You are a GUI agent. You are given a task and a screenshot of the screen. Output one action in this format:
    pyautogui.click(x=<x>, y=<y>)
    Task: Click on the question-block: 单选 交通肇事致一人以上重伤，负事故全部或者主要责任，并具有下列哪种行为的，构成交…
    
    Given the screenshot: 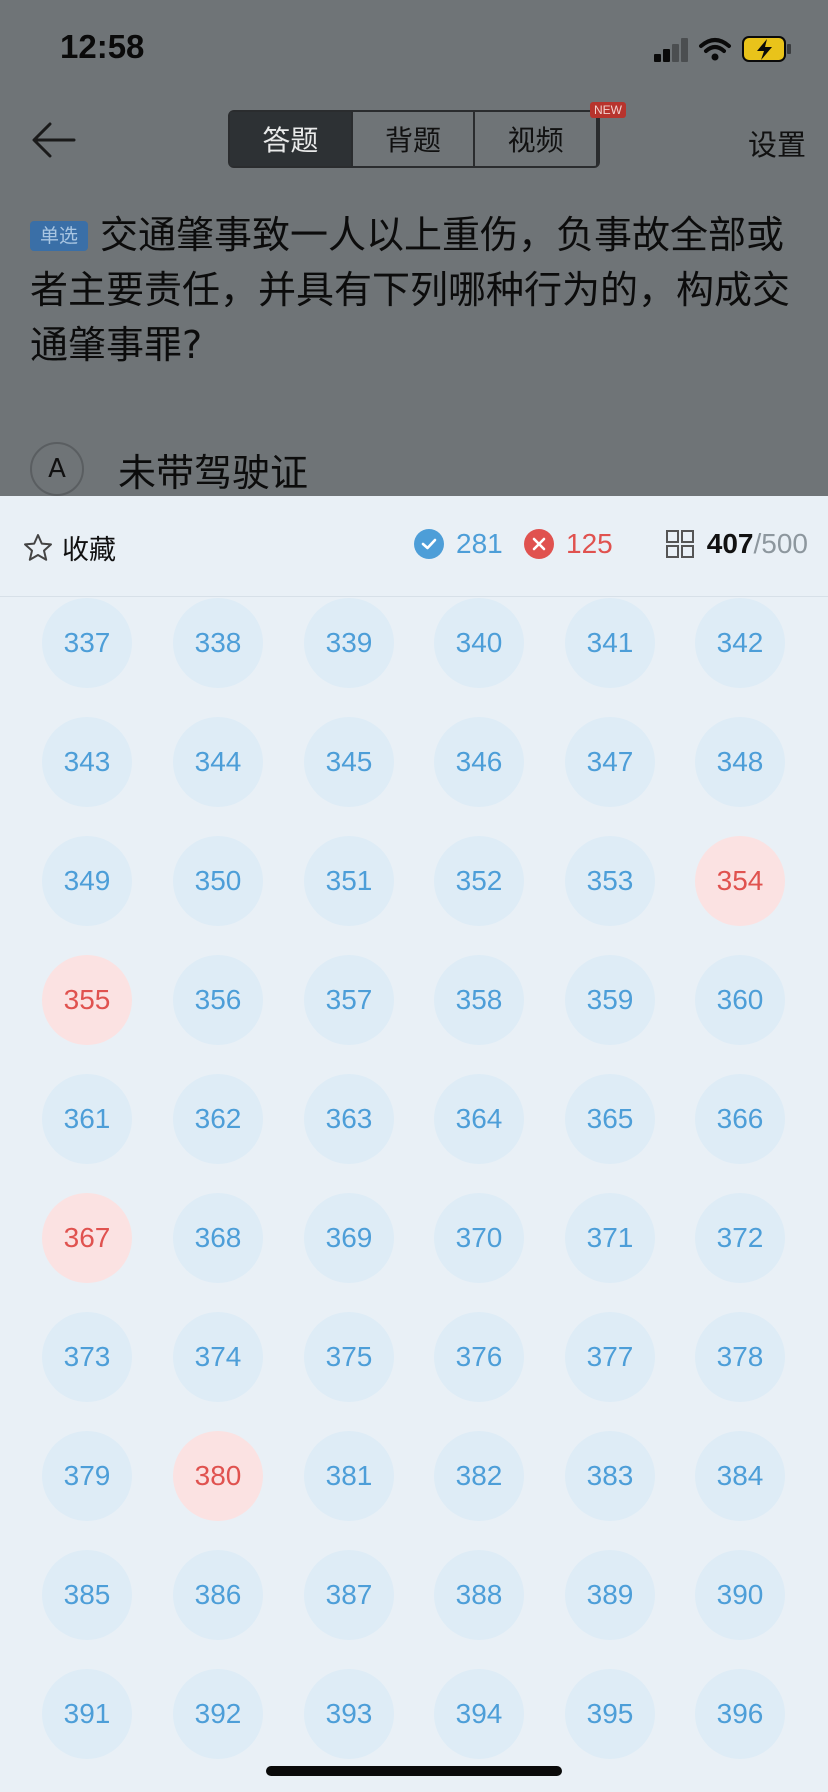 What is the action you would take?
    pyautogui.click(x=415, y=290)
    